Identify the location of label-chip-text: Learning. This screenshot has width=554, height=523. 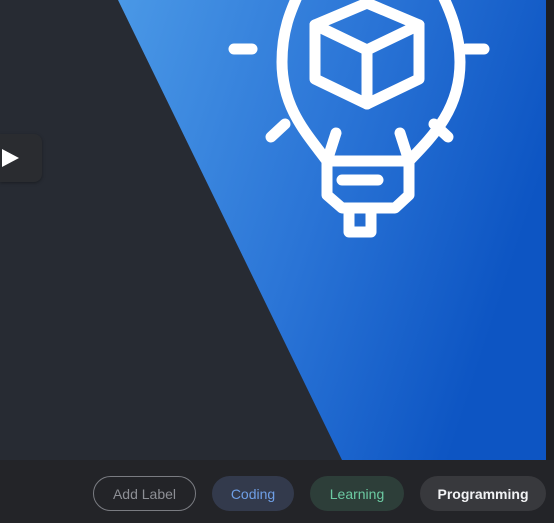
(357, 493).